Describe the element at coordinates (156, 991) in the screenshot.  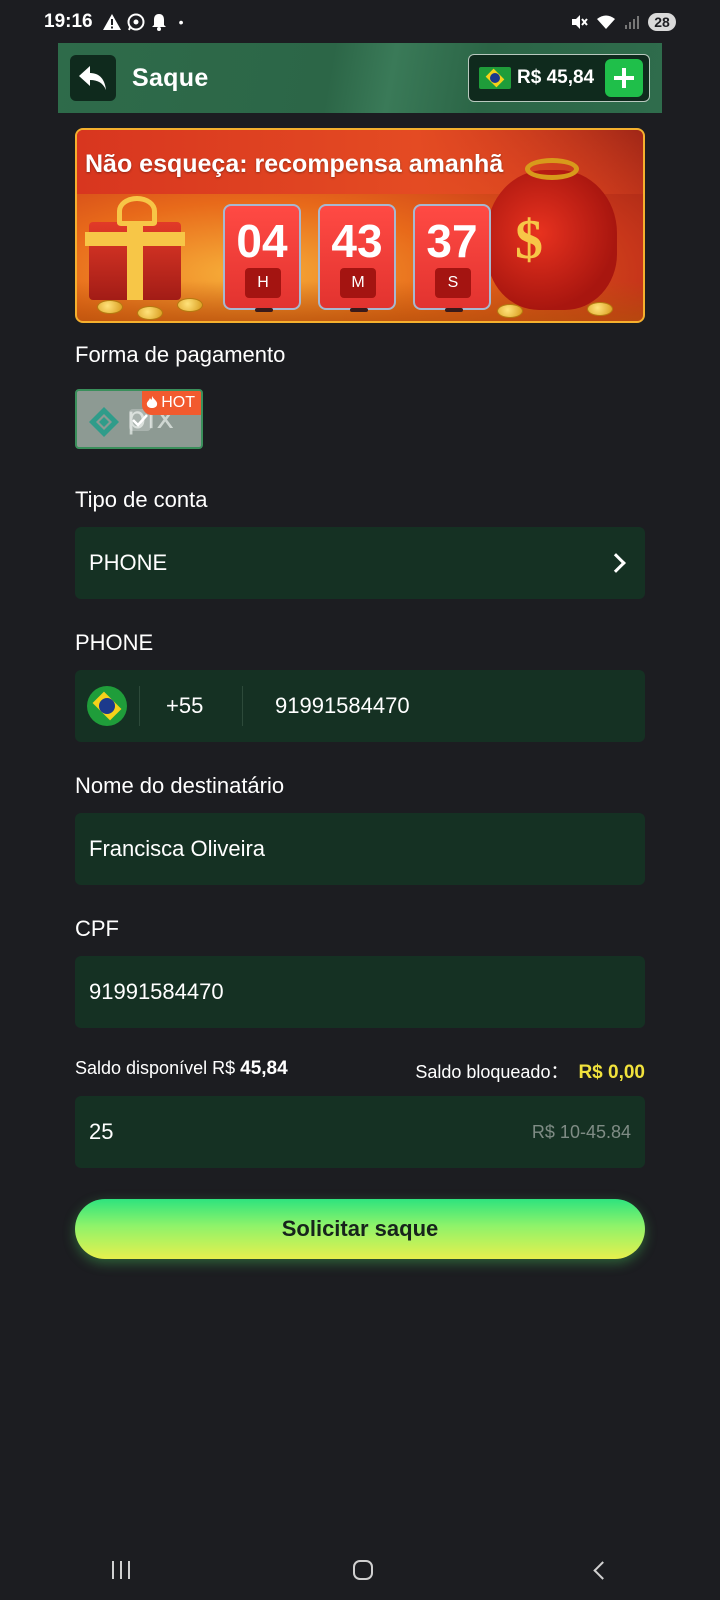
I see `cpf-value: 91991584470` at that location.